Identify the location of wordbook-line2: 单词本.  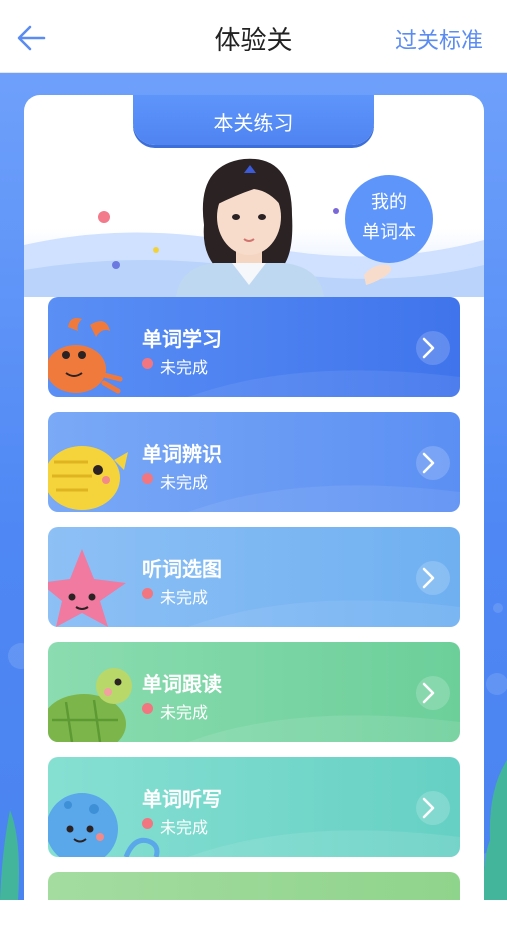
(389, 232).